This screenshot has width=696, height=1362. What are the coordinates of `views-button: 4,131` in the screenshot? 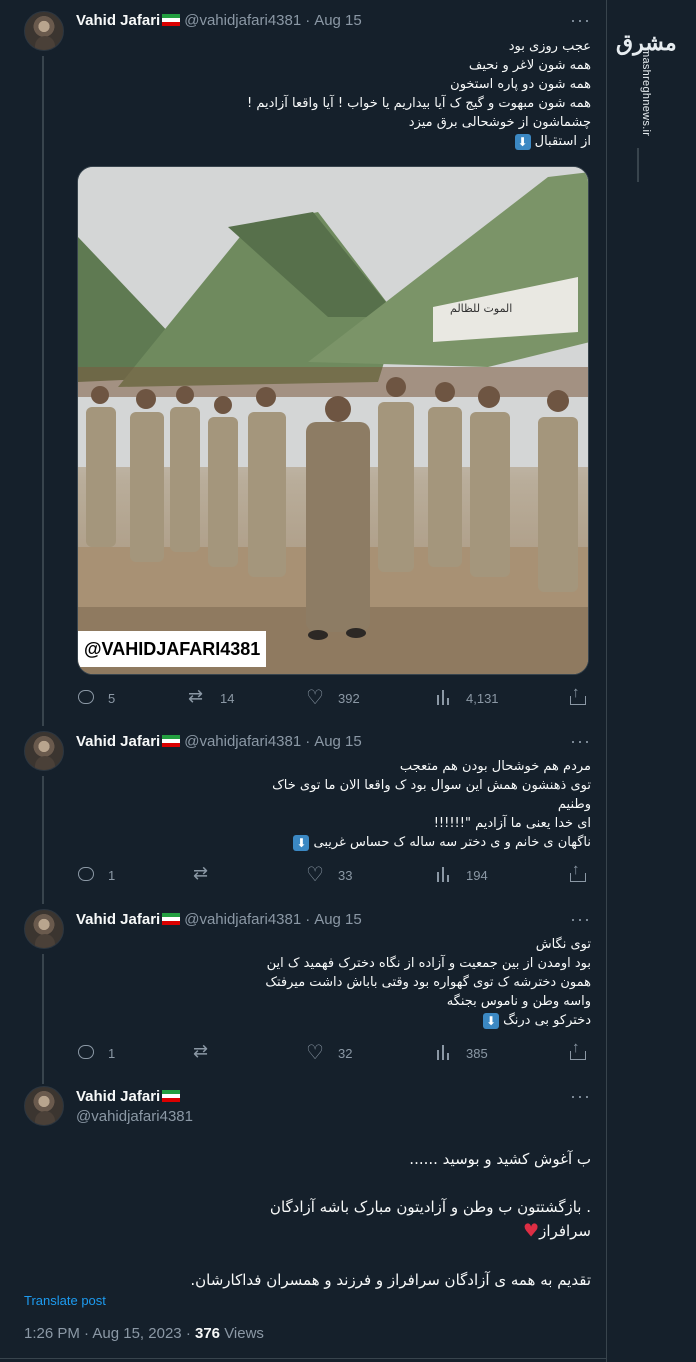 It's located at (466, 698).